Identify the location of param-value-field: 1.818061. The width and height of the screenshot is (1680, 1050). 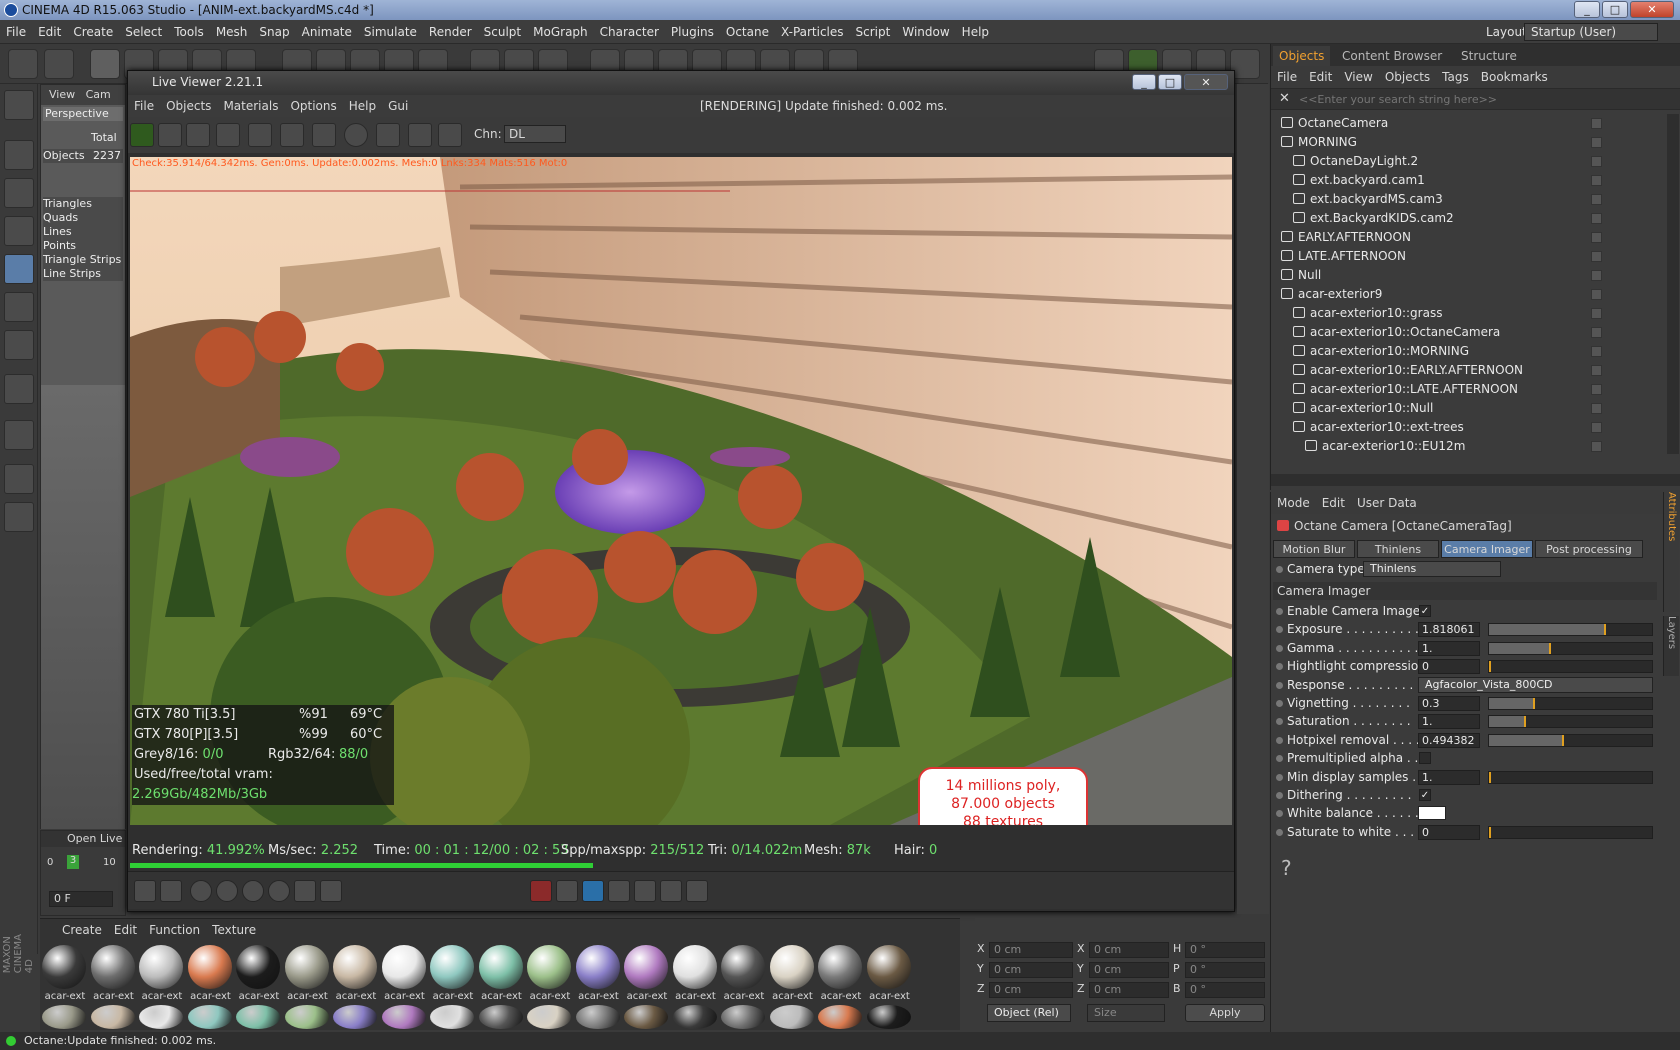
(1449, 630).